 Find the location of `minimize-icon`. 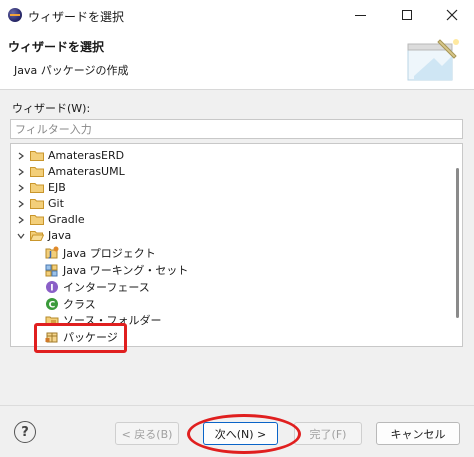

minimize-icon is located at coordinates (360, 15).